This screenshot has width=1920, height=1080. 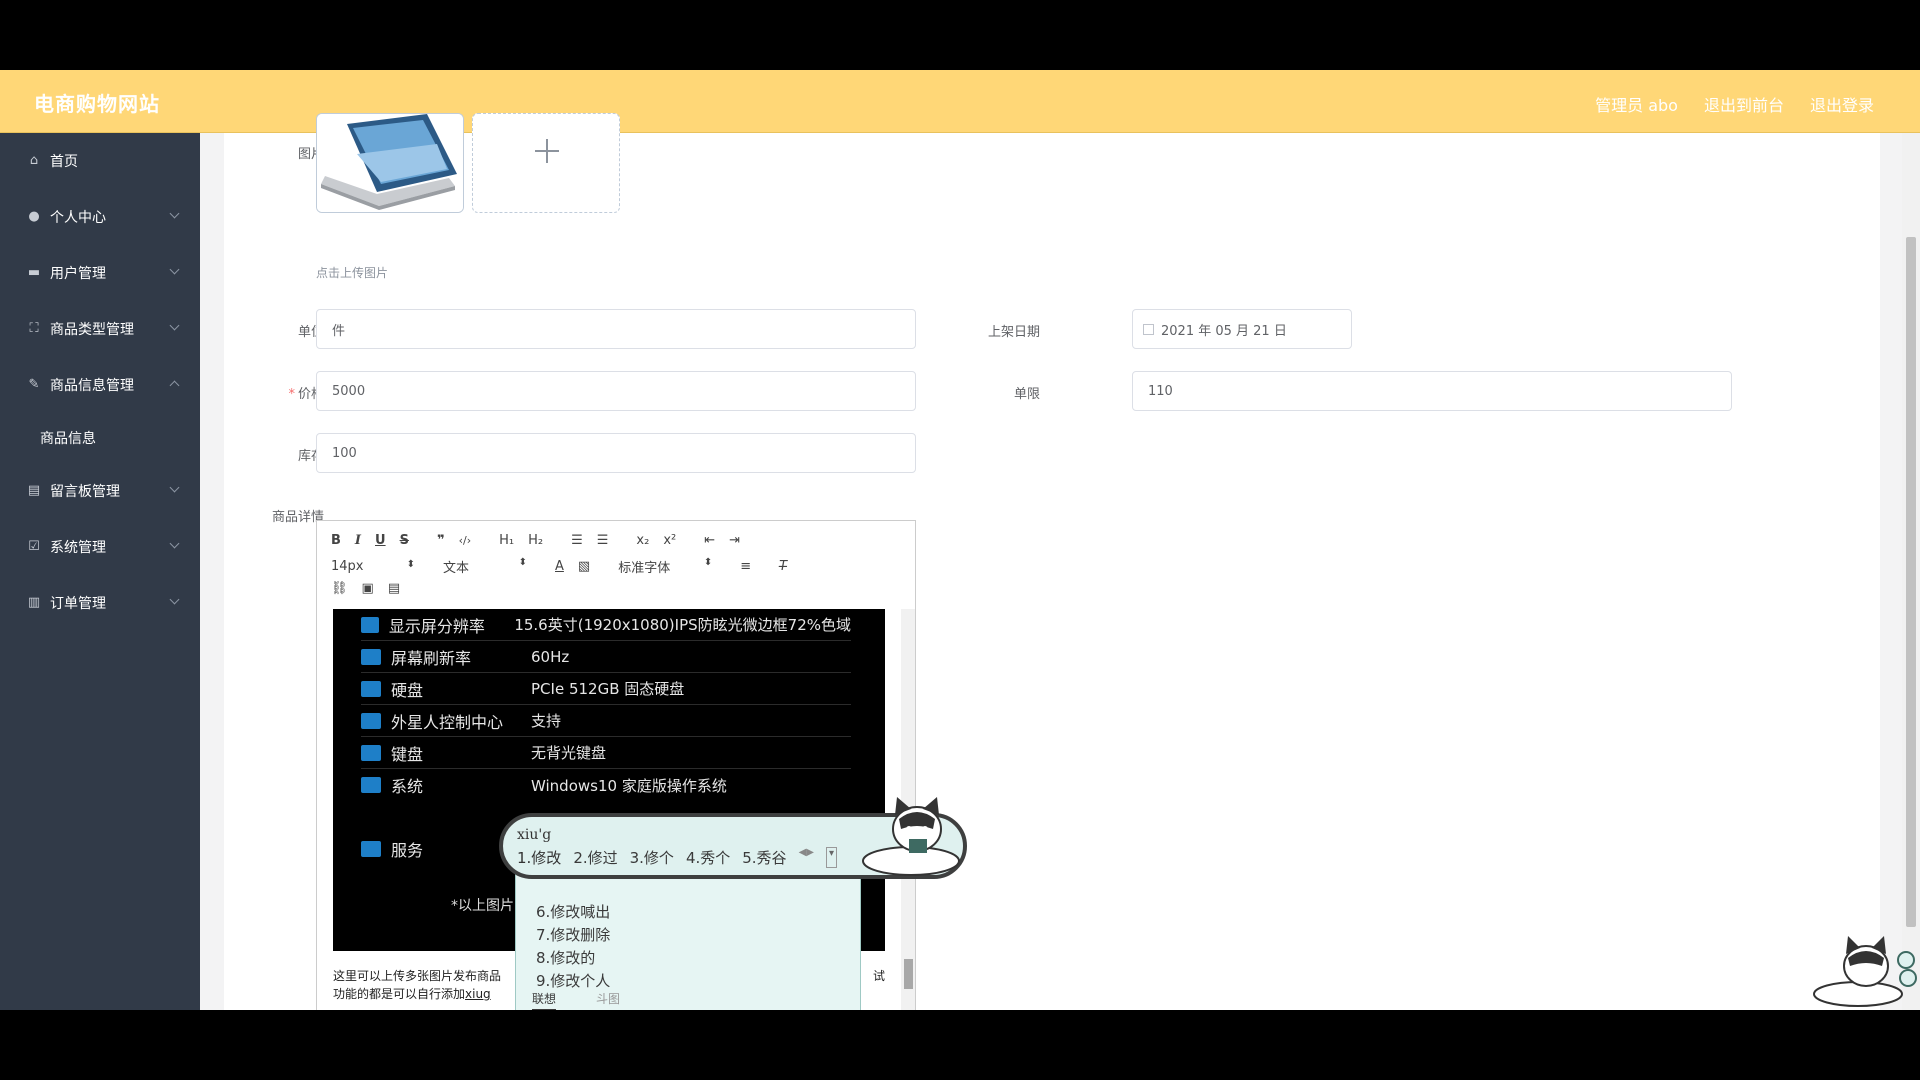 I want to click on alien-icon, so click(x=371, y=720).